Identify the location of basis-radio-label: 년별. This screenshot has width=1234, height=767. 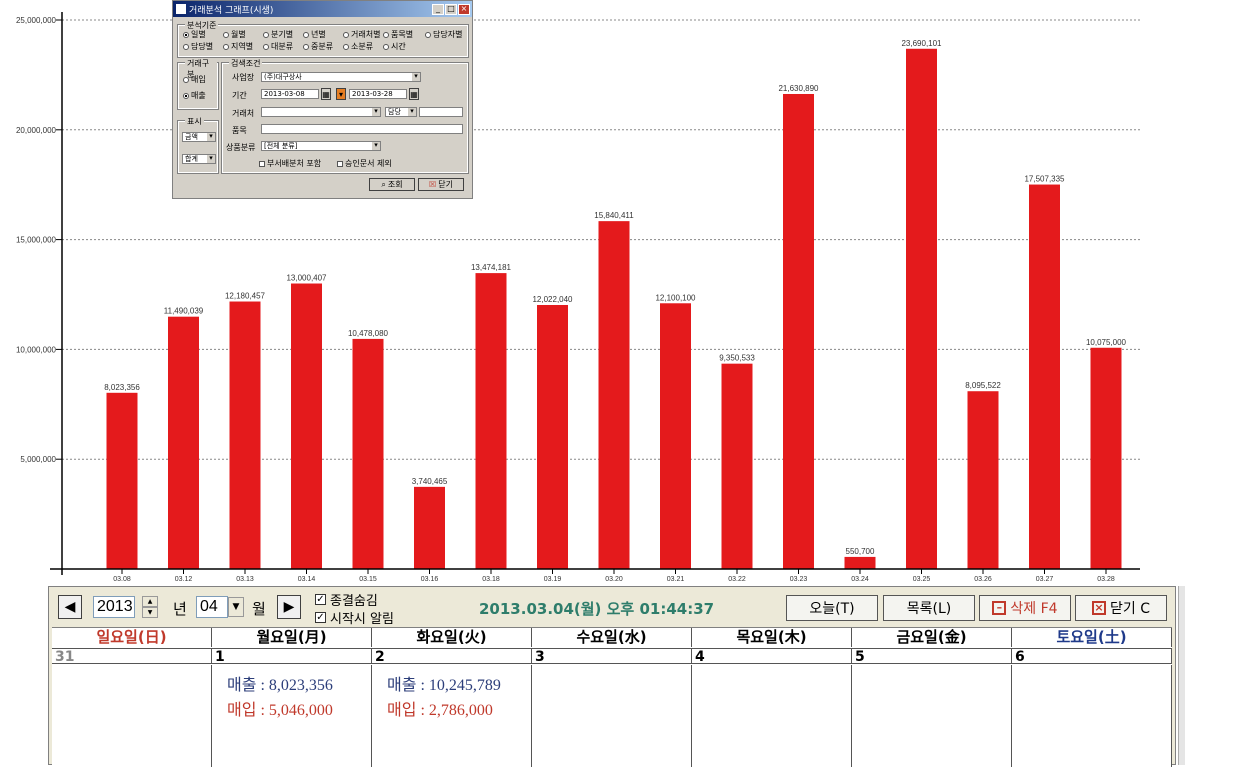
(318, 34).